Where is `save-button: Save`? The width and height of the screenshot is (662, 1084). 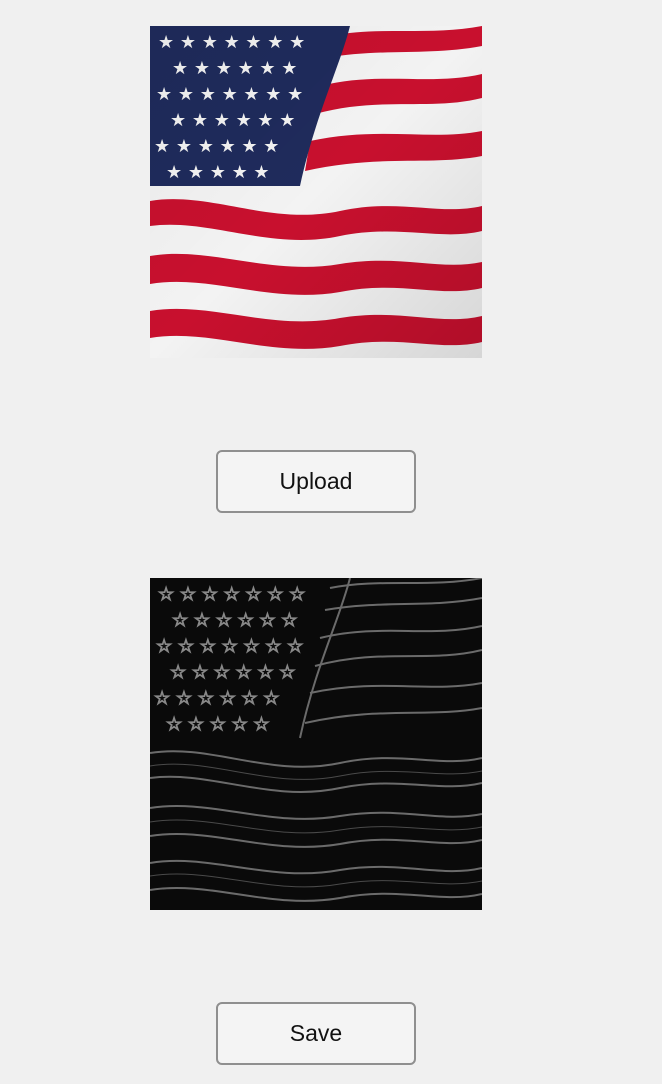
save-button: Save is located at coordinates (316, 1033).